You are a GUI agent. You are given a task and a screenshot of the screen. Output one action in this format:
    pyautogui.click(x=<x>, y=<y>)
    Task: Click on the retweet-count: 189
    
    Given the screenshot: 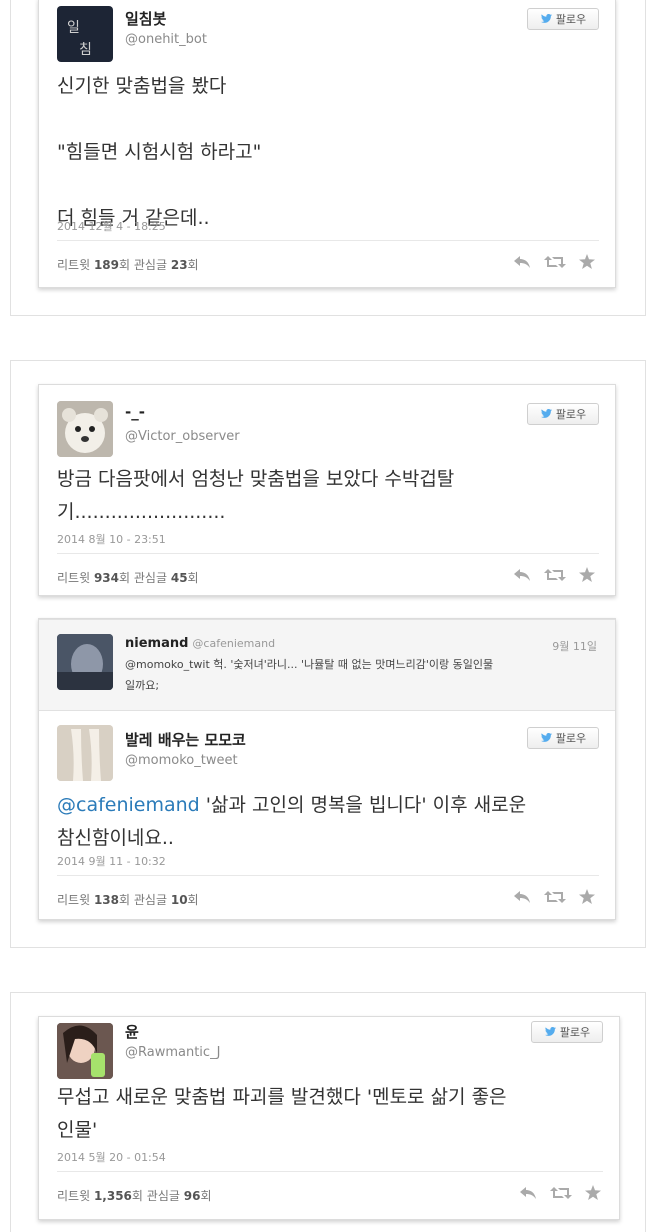 What is the action you would take?
    pyautogui.click(x=106, y=265)
    